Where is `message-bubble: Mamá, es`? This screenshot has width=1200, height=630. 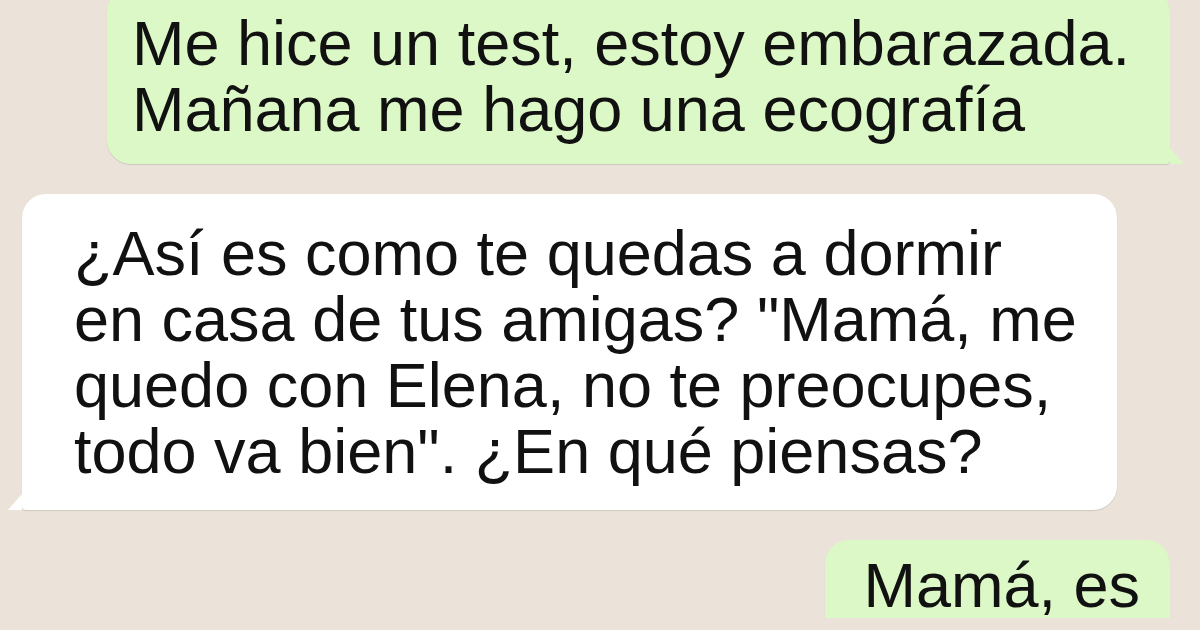
message-bubble: Mamá, es is located at coordinates (997, 579).